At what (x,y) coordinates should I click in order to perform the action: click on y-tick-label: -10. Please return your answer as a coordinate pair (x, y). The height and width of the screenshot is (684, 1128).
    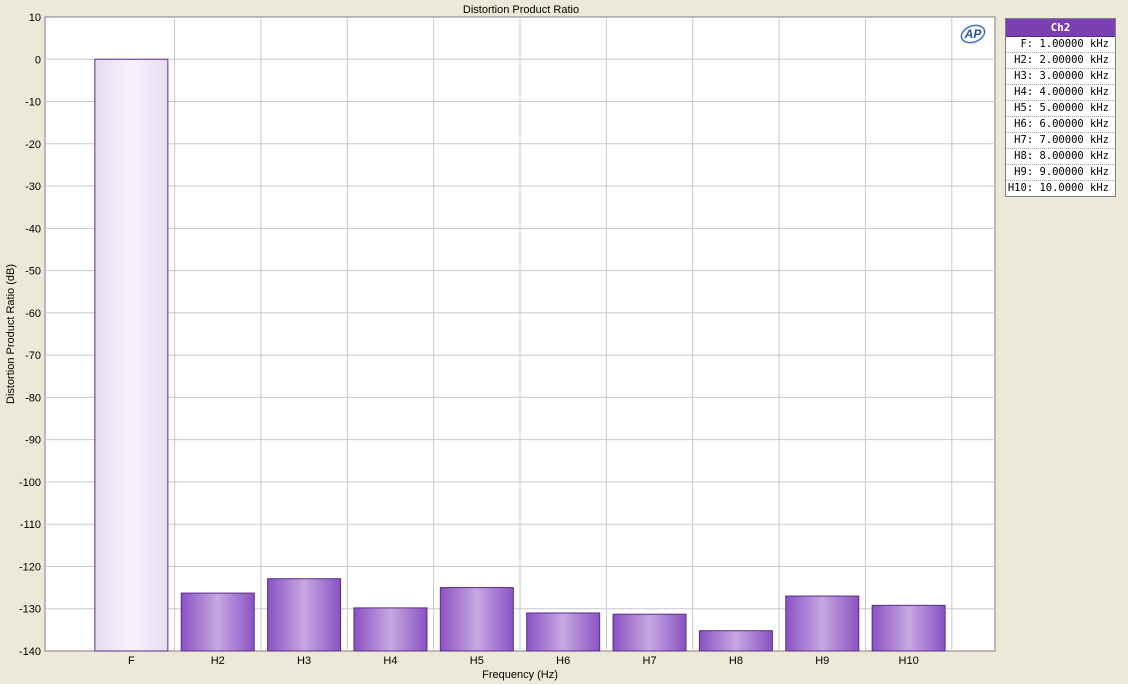
    Looking at the image, I should click on (33, 103).